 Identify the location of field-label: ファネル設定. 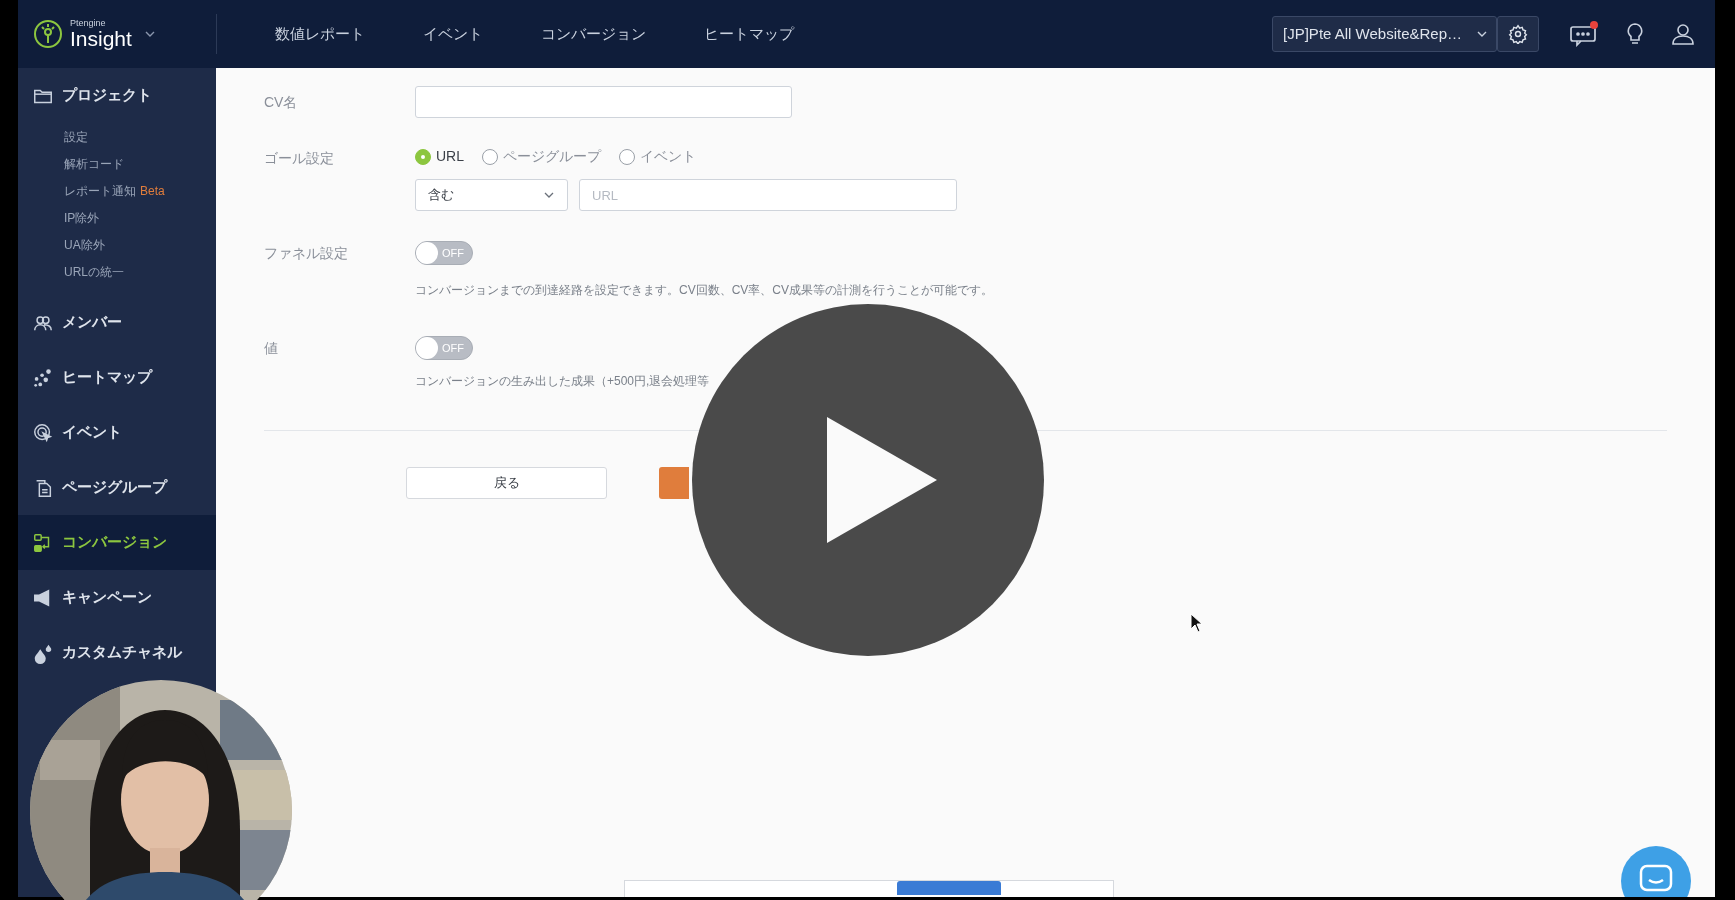
(306, 253).